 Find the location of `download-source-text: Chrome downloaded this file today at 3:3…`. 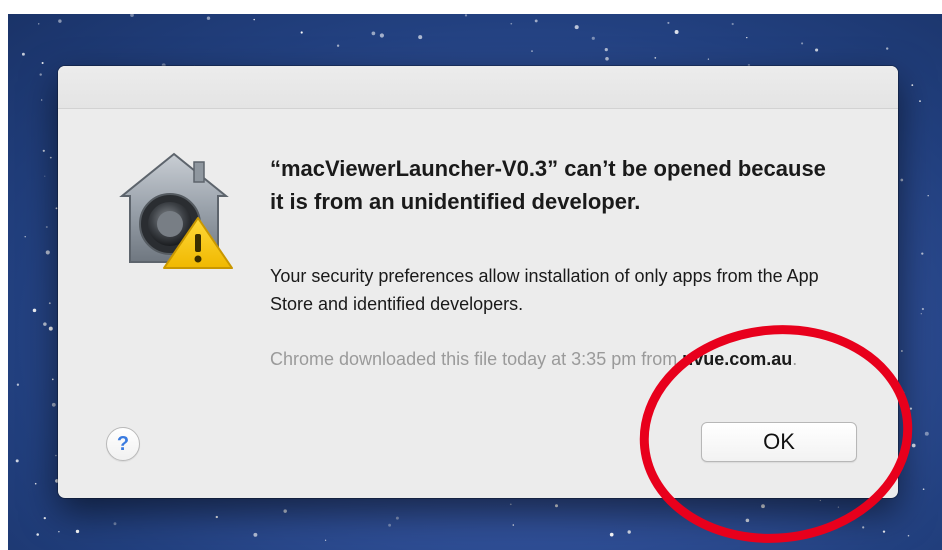

download-source-text: Chrome downloaded this file today at 3:3… is located at coordinates (550, 359).